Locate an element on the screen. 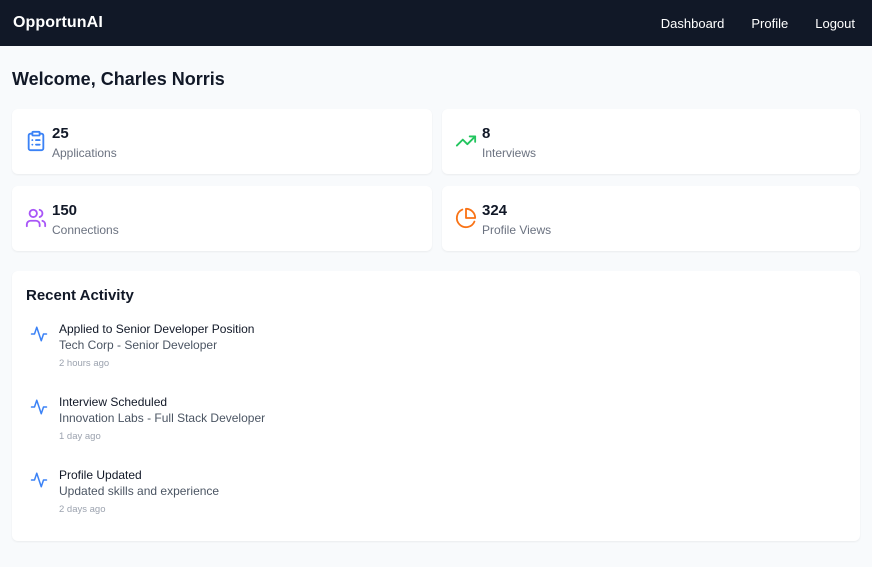  nav-link-logout: Logout is located at coordinates (835, 23).